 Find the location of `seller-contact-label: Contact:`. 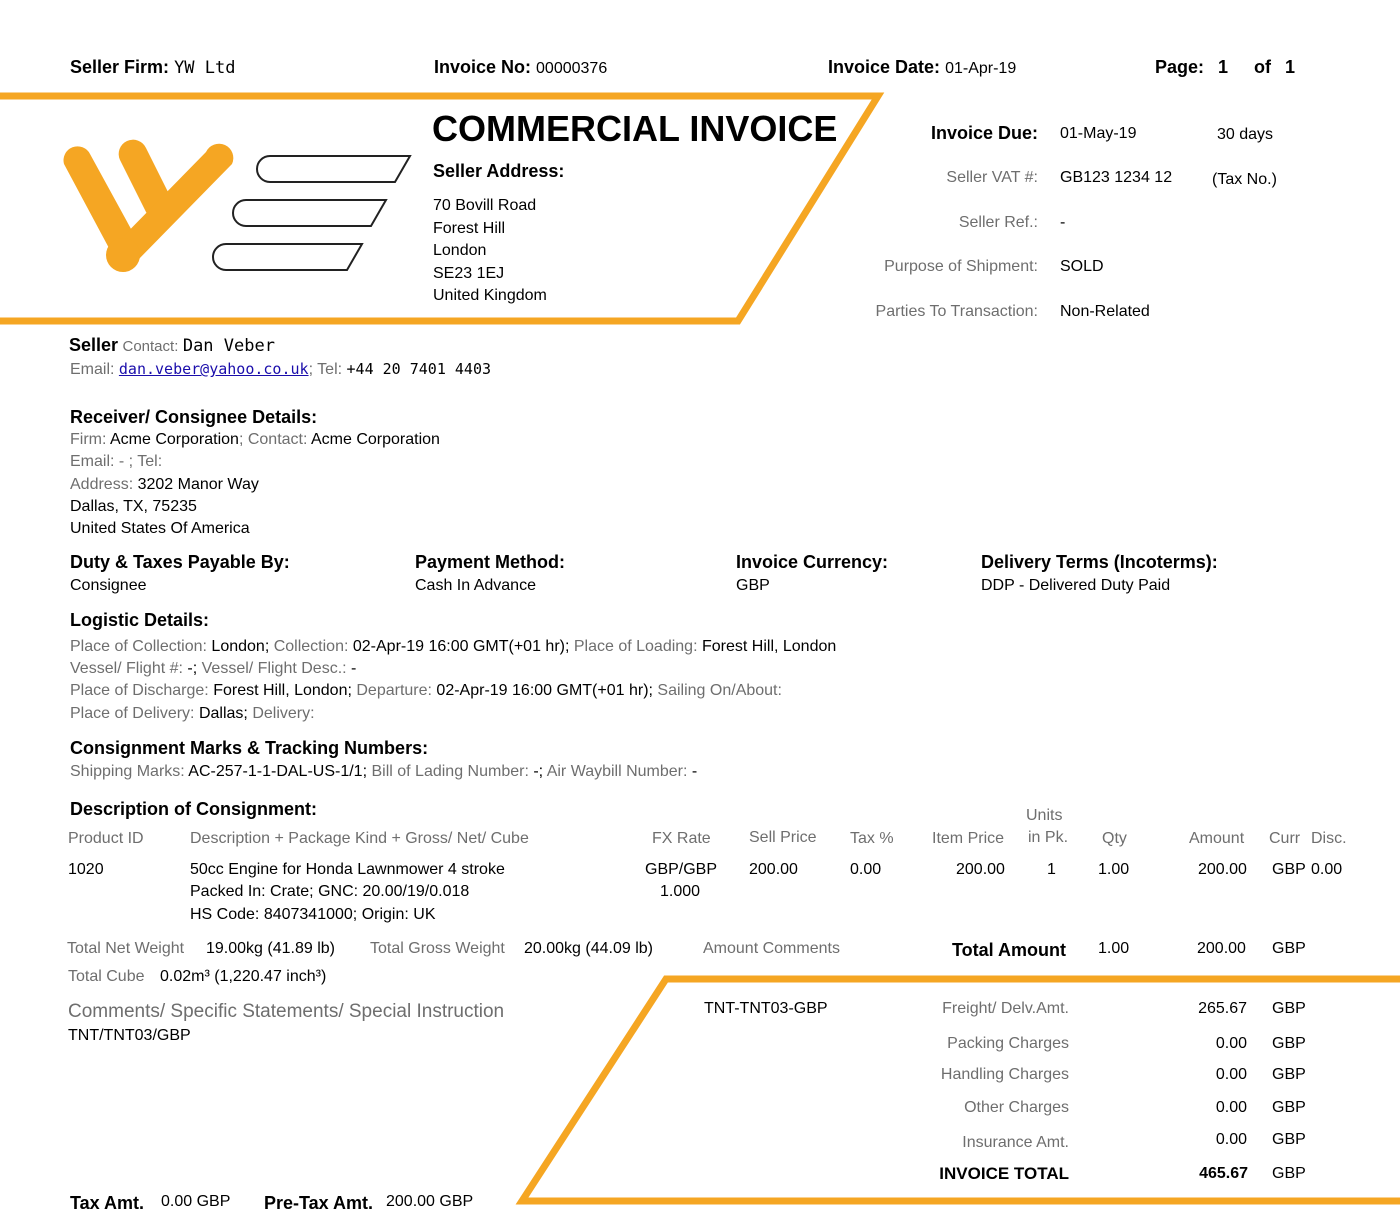

seller-contact-label: Contact: is located at coordinates (150, 346).